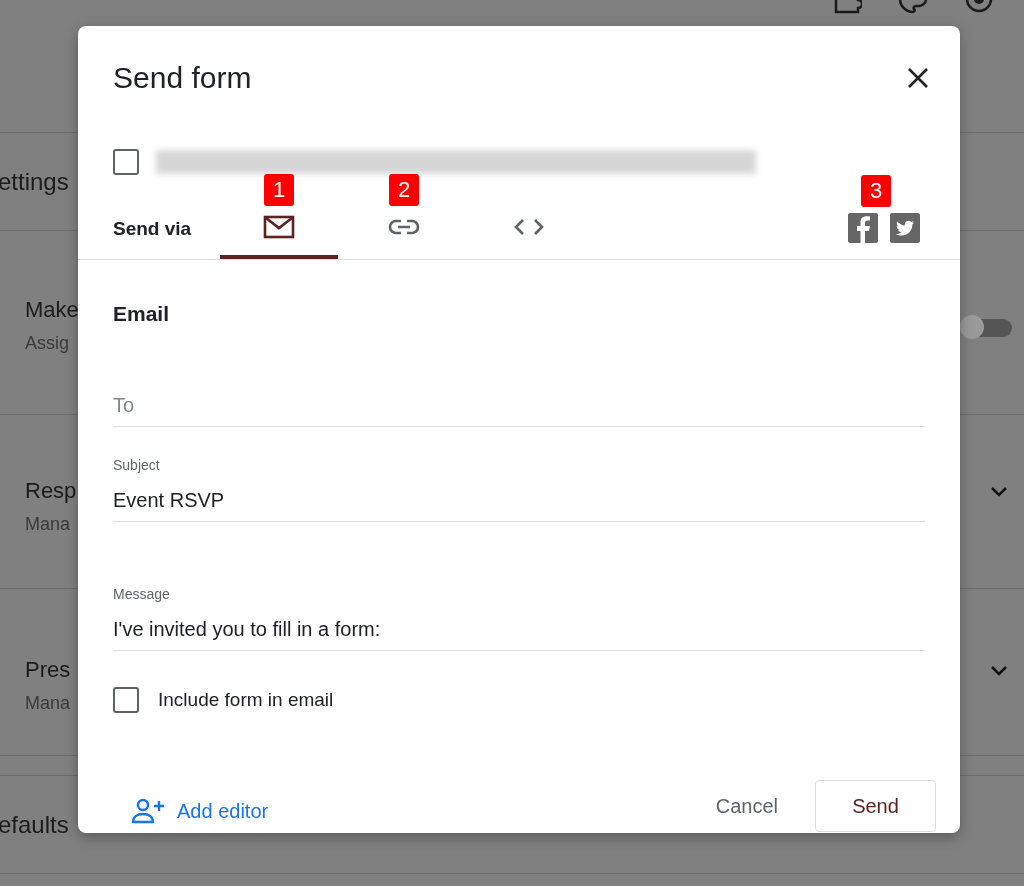 The image size is (1024, 886). Describe the element at coordinates (986, 328) in the screenshot. I see `toggle-switch` at that location.